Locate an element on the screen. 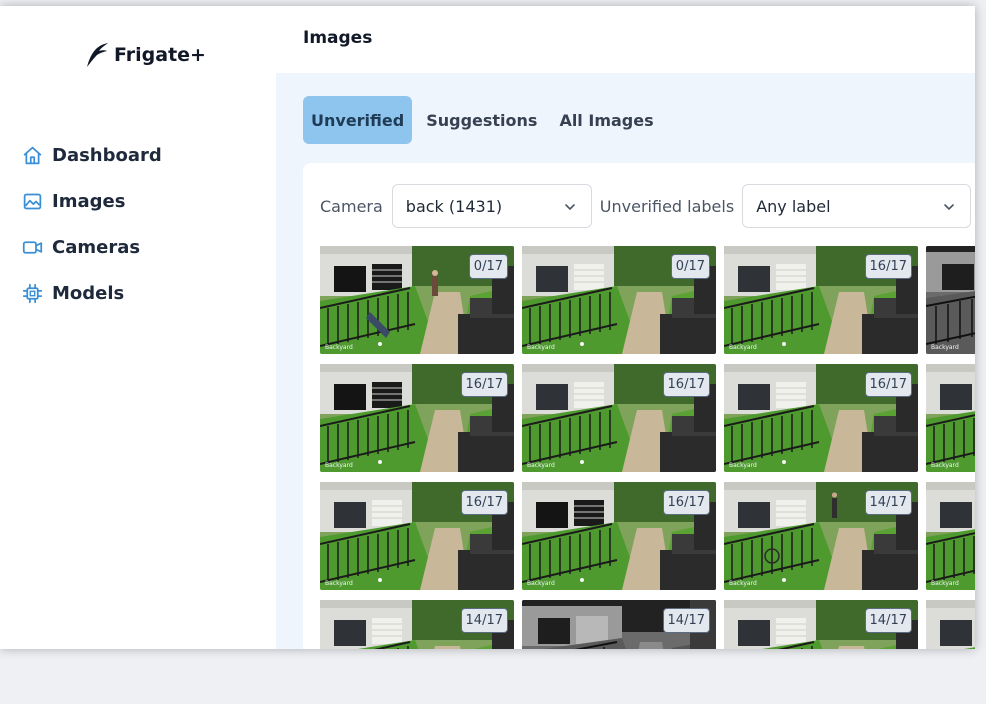 Image resolution: width=986 pixels, height=704 pixels. nav-item-label: Images is located at coordinates (89, 201).